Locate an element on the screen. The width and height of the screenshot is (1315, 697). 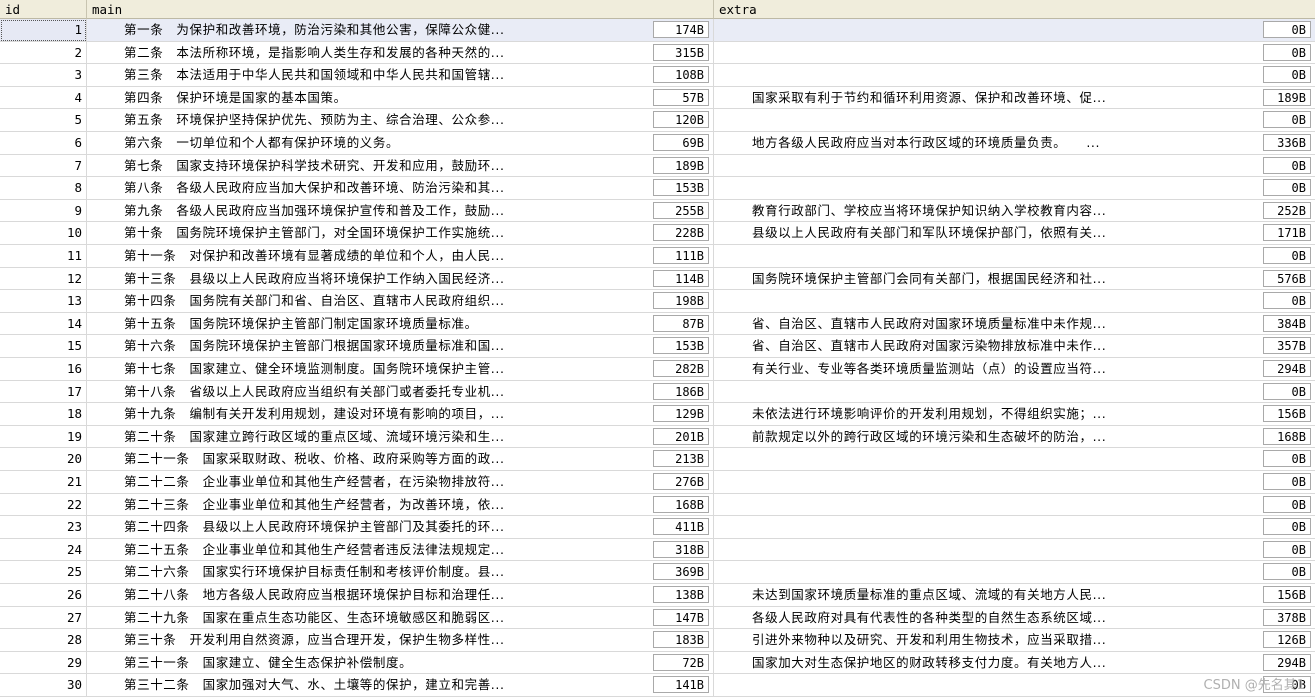
cell-extra: 未达到国家环境质量标准的重点区域、流域的有关地方人民... 156B is located at coordinates (1014, 595).